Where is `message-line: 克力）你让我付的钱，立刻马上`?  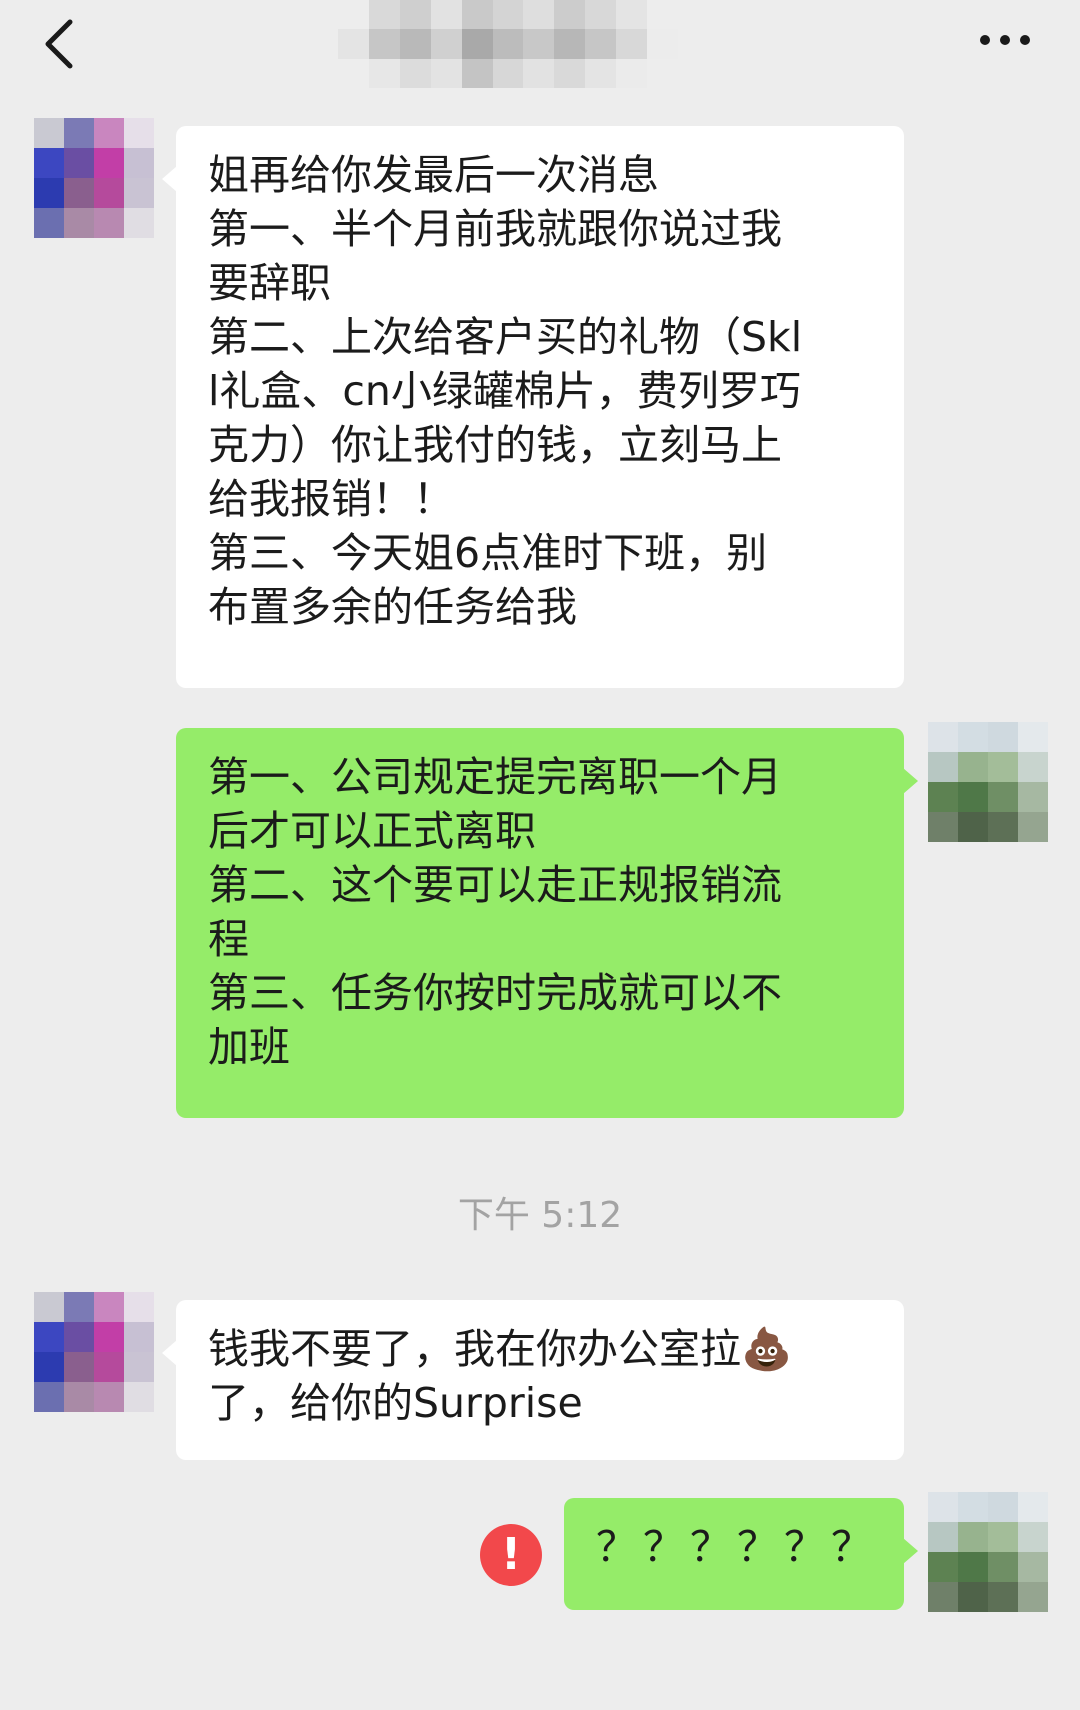
message-line: 克力）你让我付的钱，立刻马上 is located at coordinates (495, 445).